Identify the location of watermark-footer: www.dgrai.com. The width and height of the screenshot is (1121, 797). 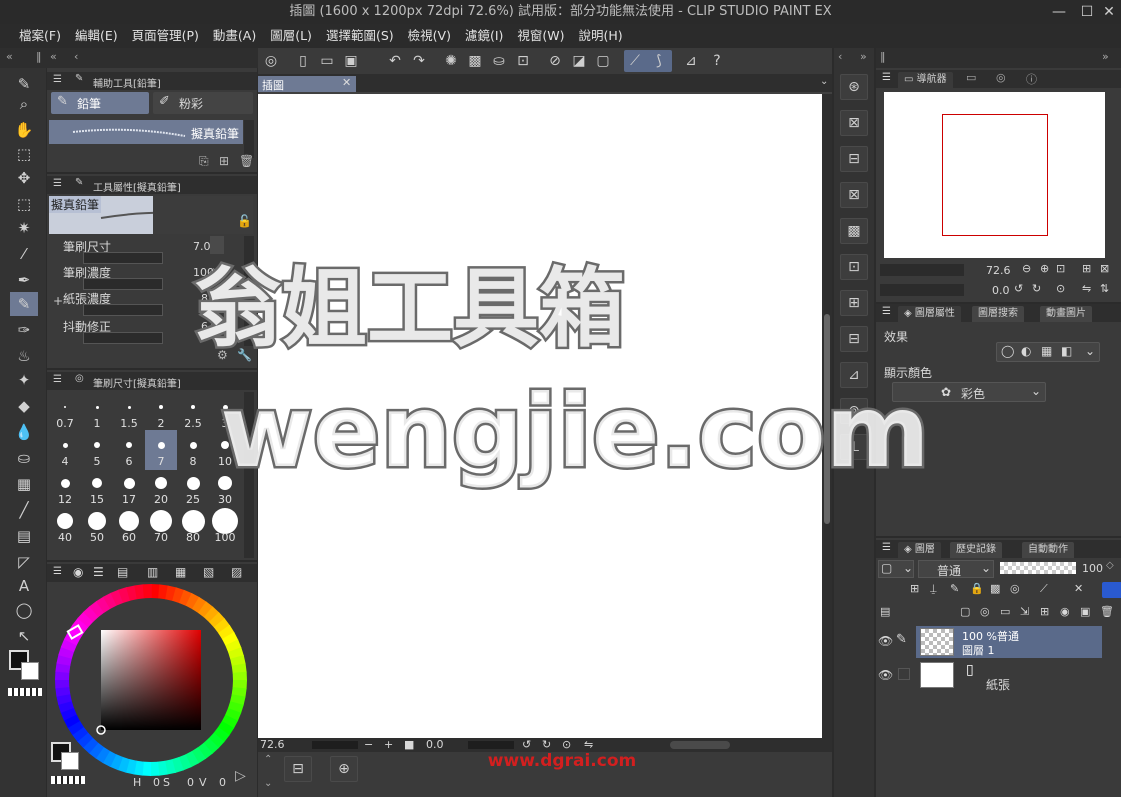
(562, 761).